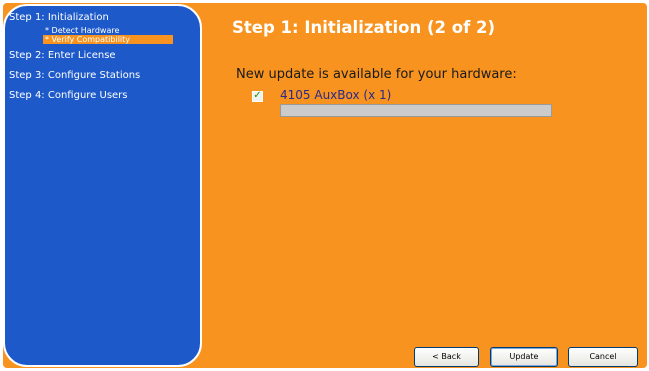  I want to click on checkmark-icon: ✓, so click(257, 95).